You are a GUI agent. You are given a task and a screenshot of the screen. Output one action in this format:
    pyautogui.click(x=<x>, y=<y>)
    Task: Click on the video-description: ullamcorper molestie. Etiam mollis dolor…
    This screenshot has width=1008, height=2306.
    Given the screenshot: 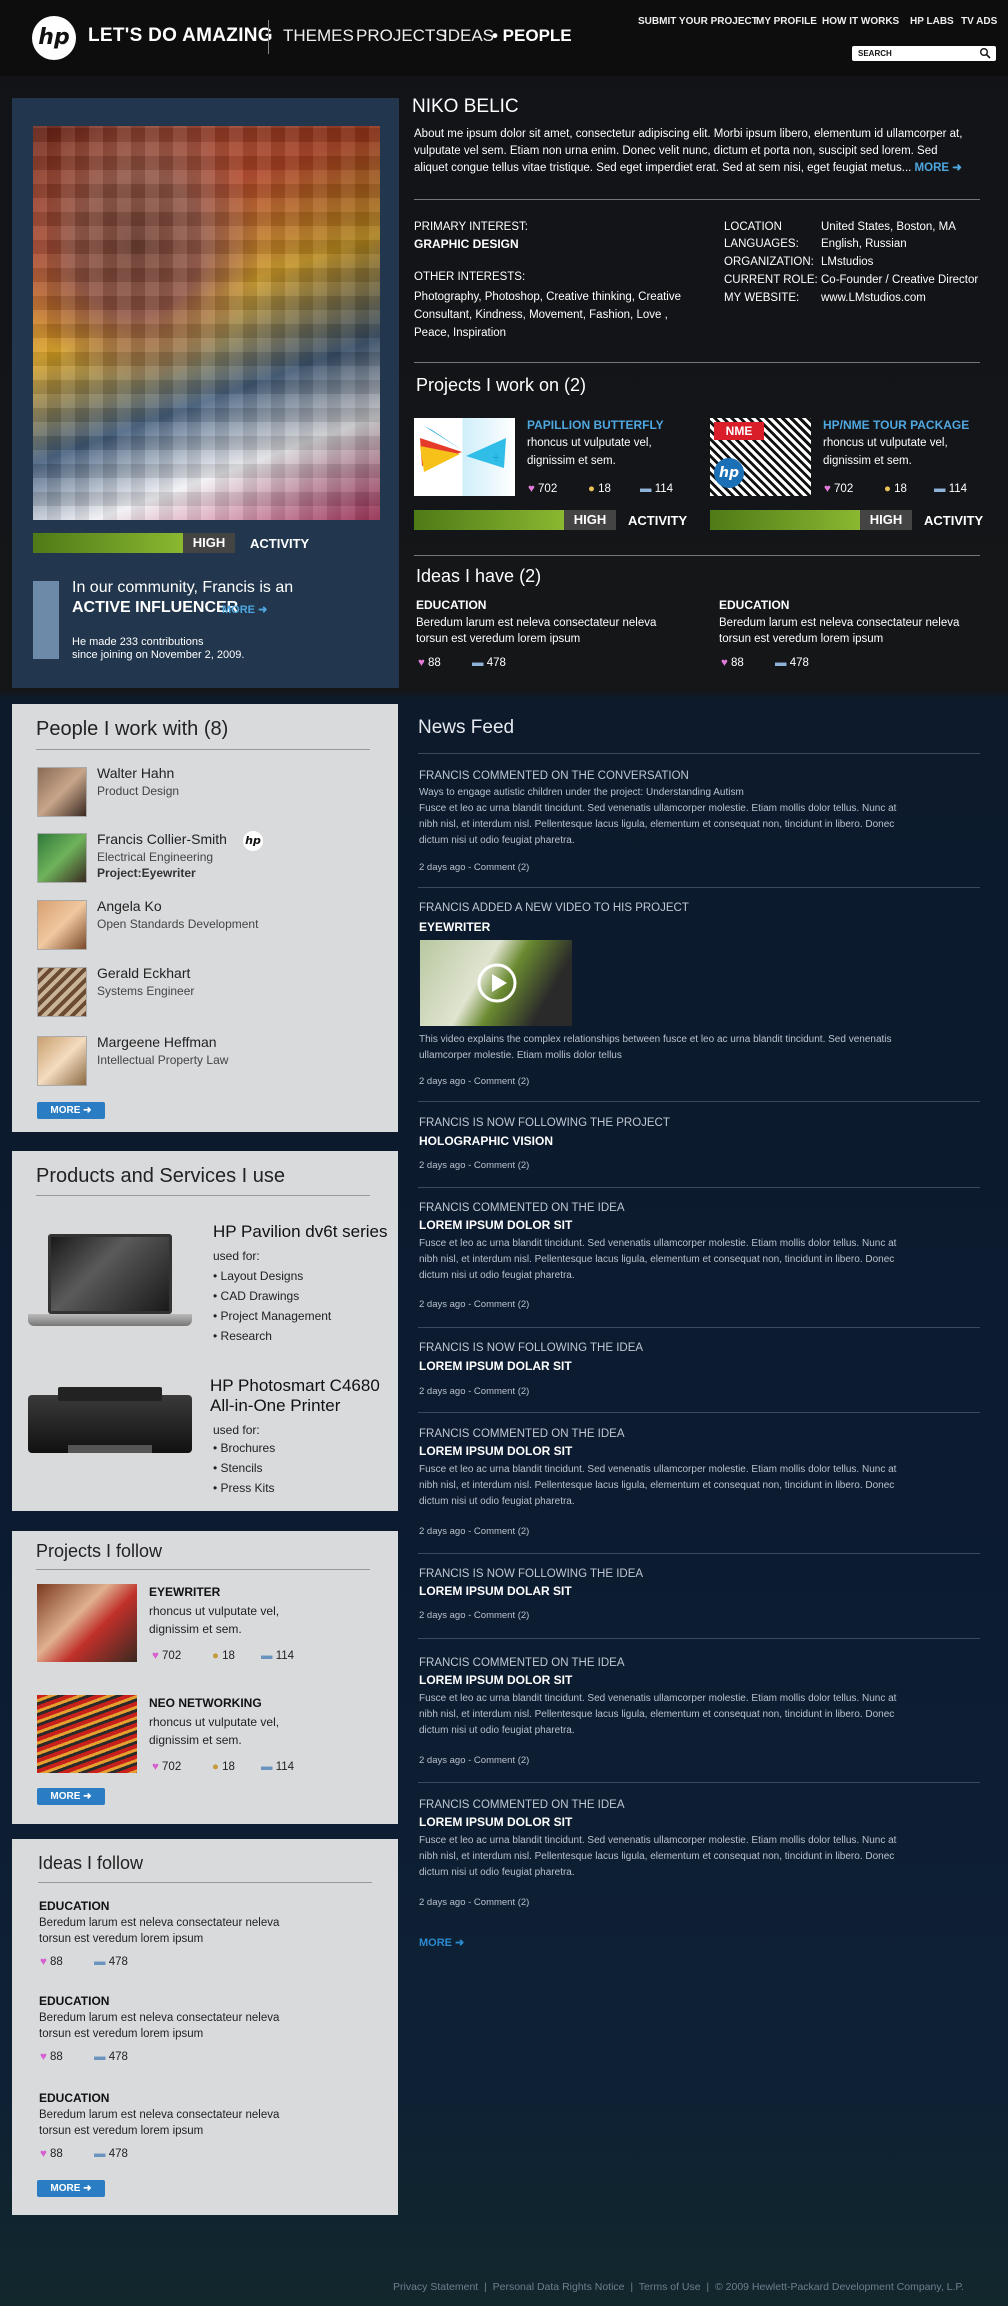 What is the action you would take?
    pyautogui.click(x=520, y=1055)
    